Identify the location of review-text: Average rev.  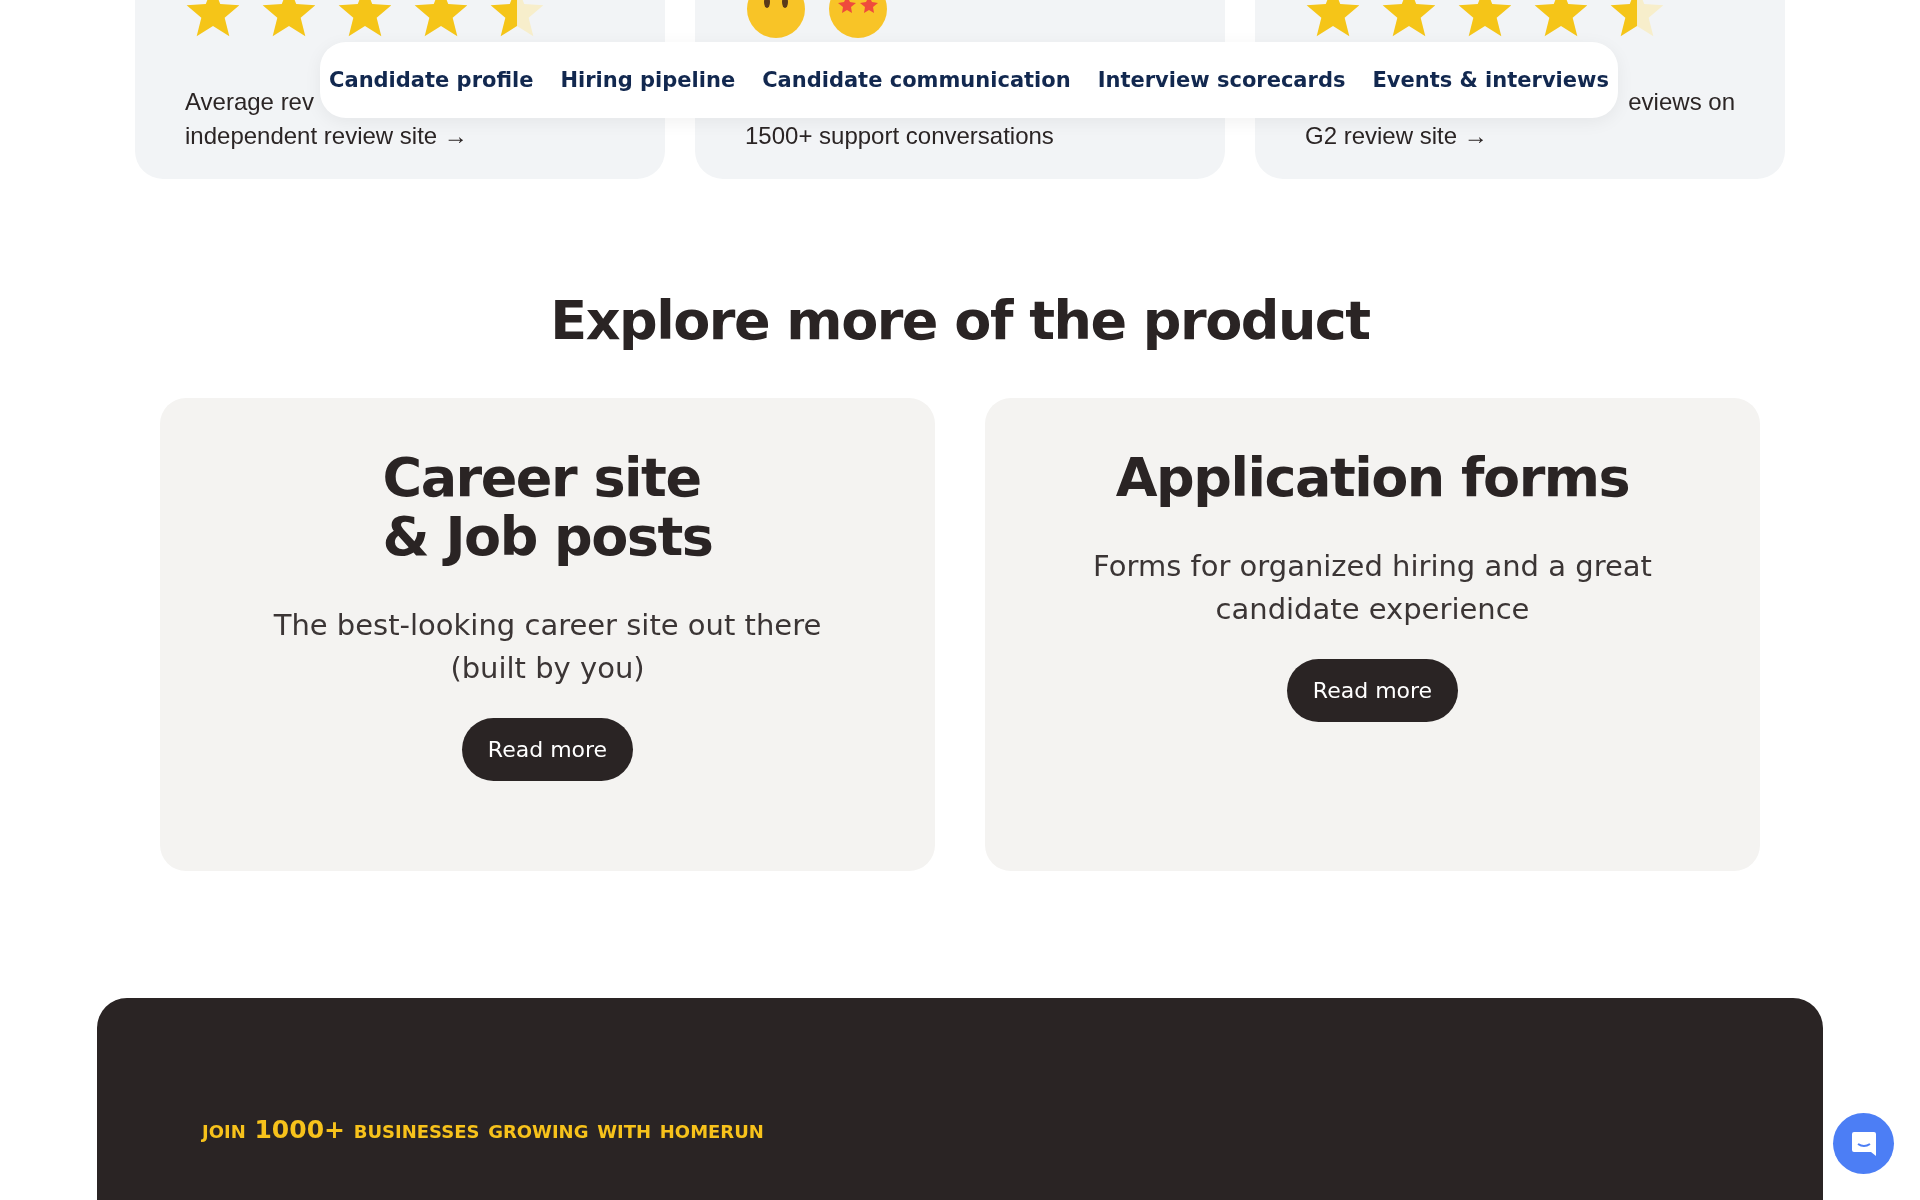
(249, 102).